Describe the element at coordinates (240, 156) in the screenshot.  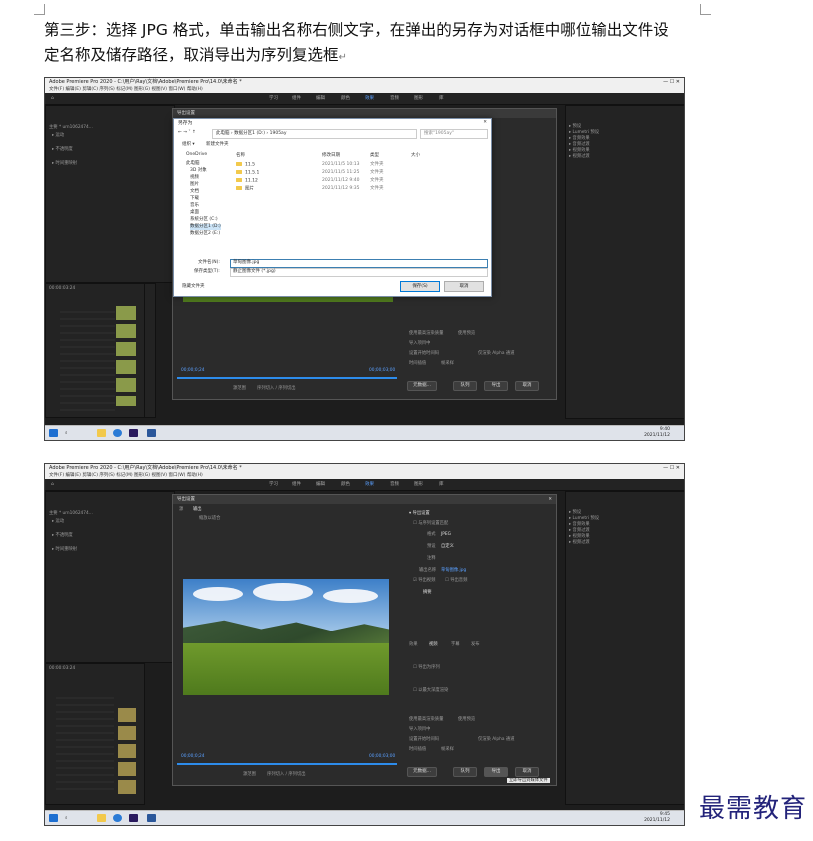
I see `col-name: 名称` at that location.